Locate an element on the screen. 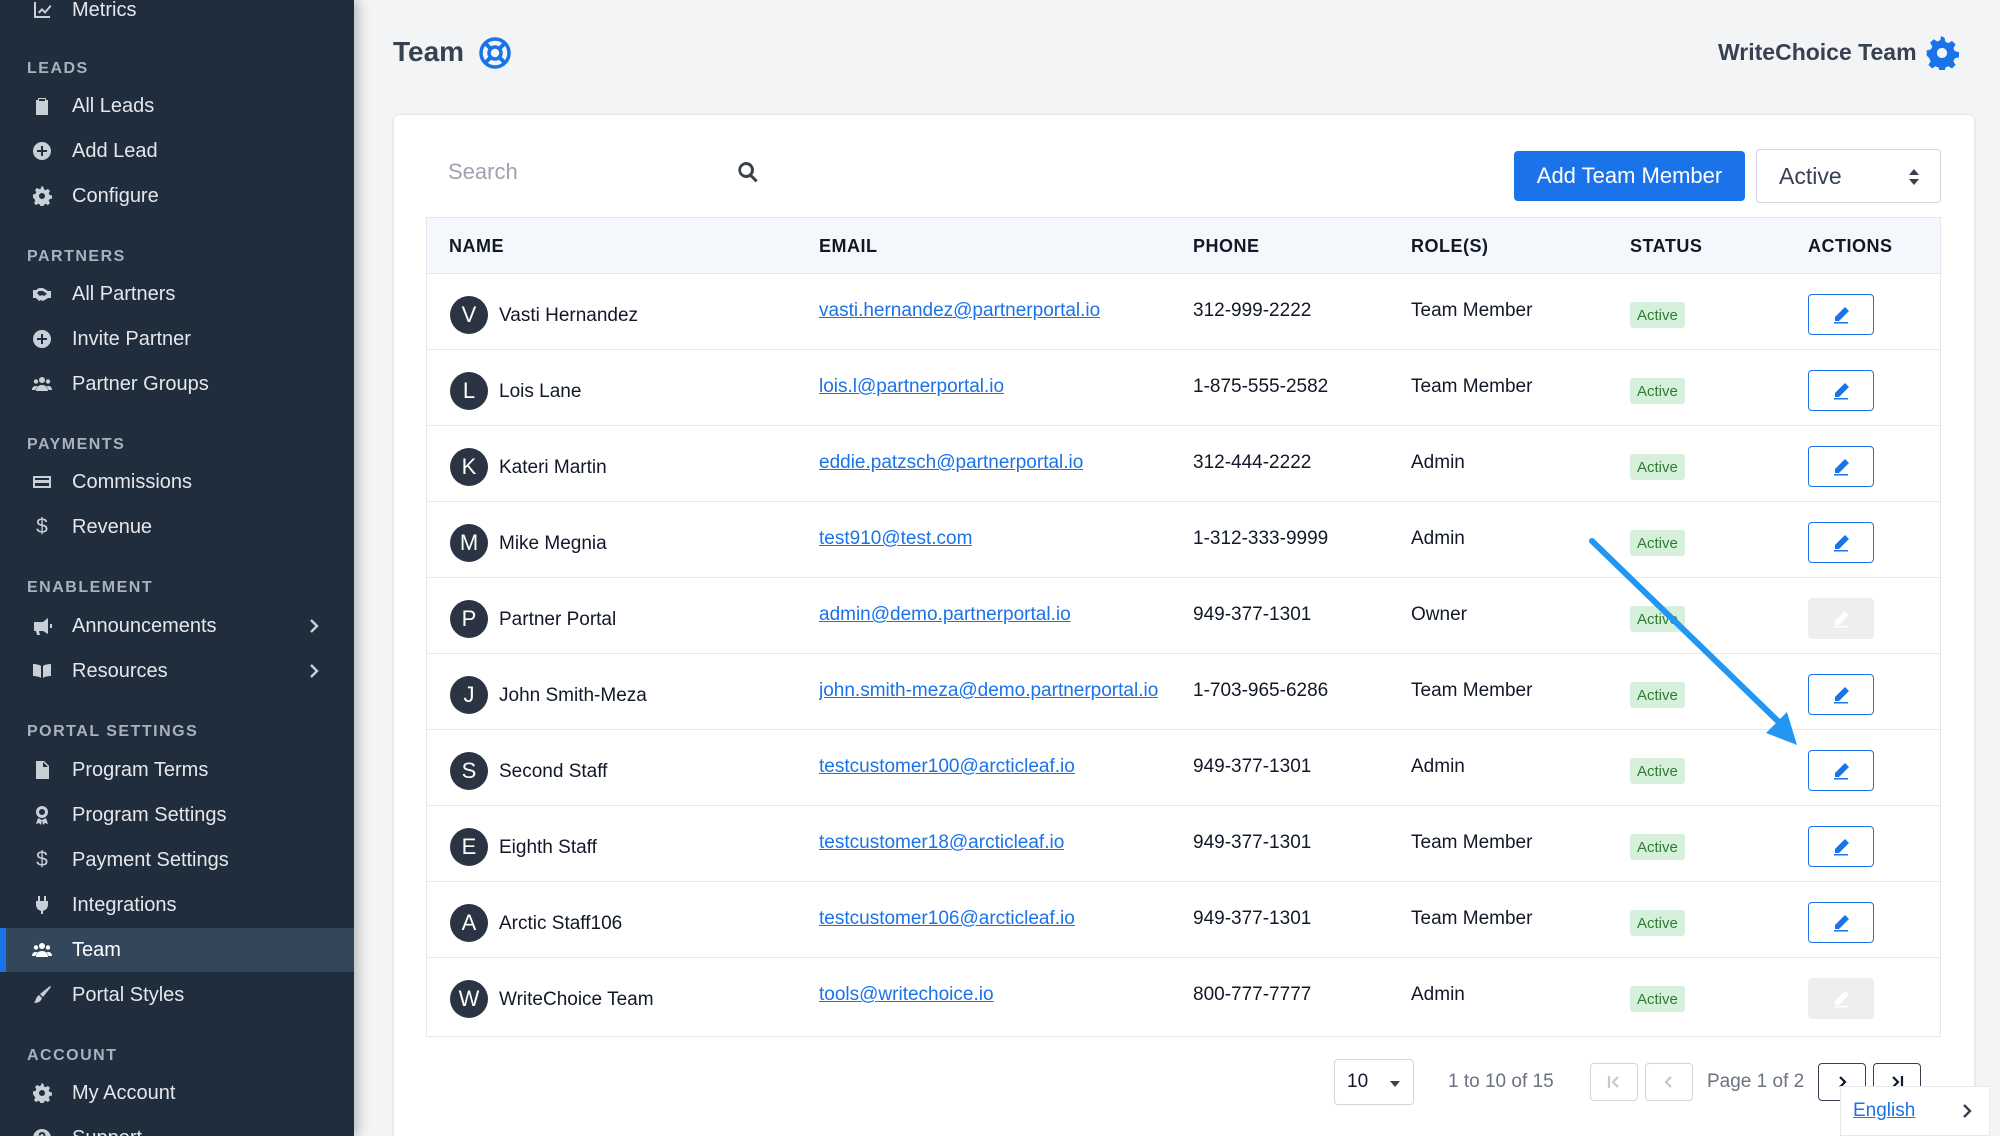 This screenshot has width=2000, height=1136. sidebar-item-label: Configure is located at coordinates (115, 195).